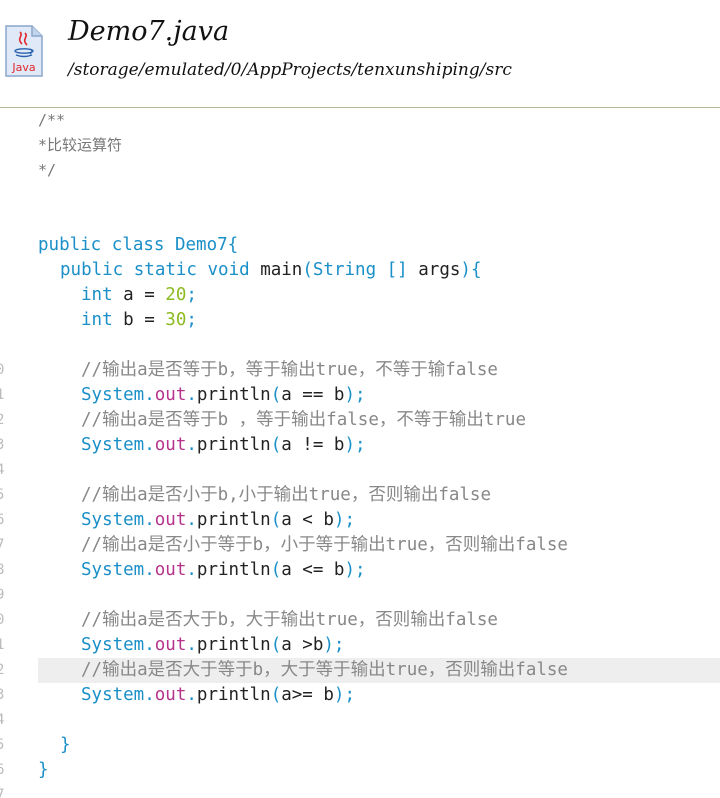  Describe the element at coordinates (289, 370) in the screenshot. I see `comment: //输出a是否等于b，等于输出true，不等于输false` at that location.